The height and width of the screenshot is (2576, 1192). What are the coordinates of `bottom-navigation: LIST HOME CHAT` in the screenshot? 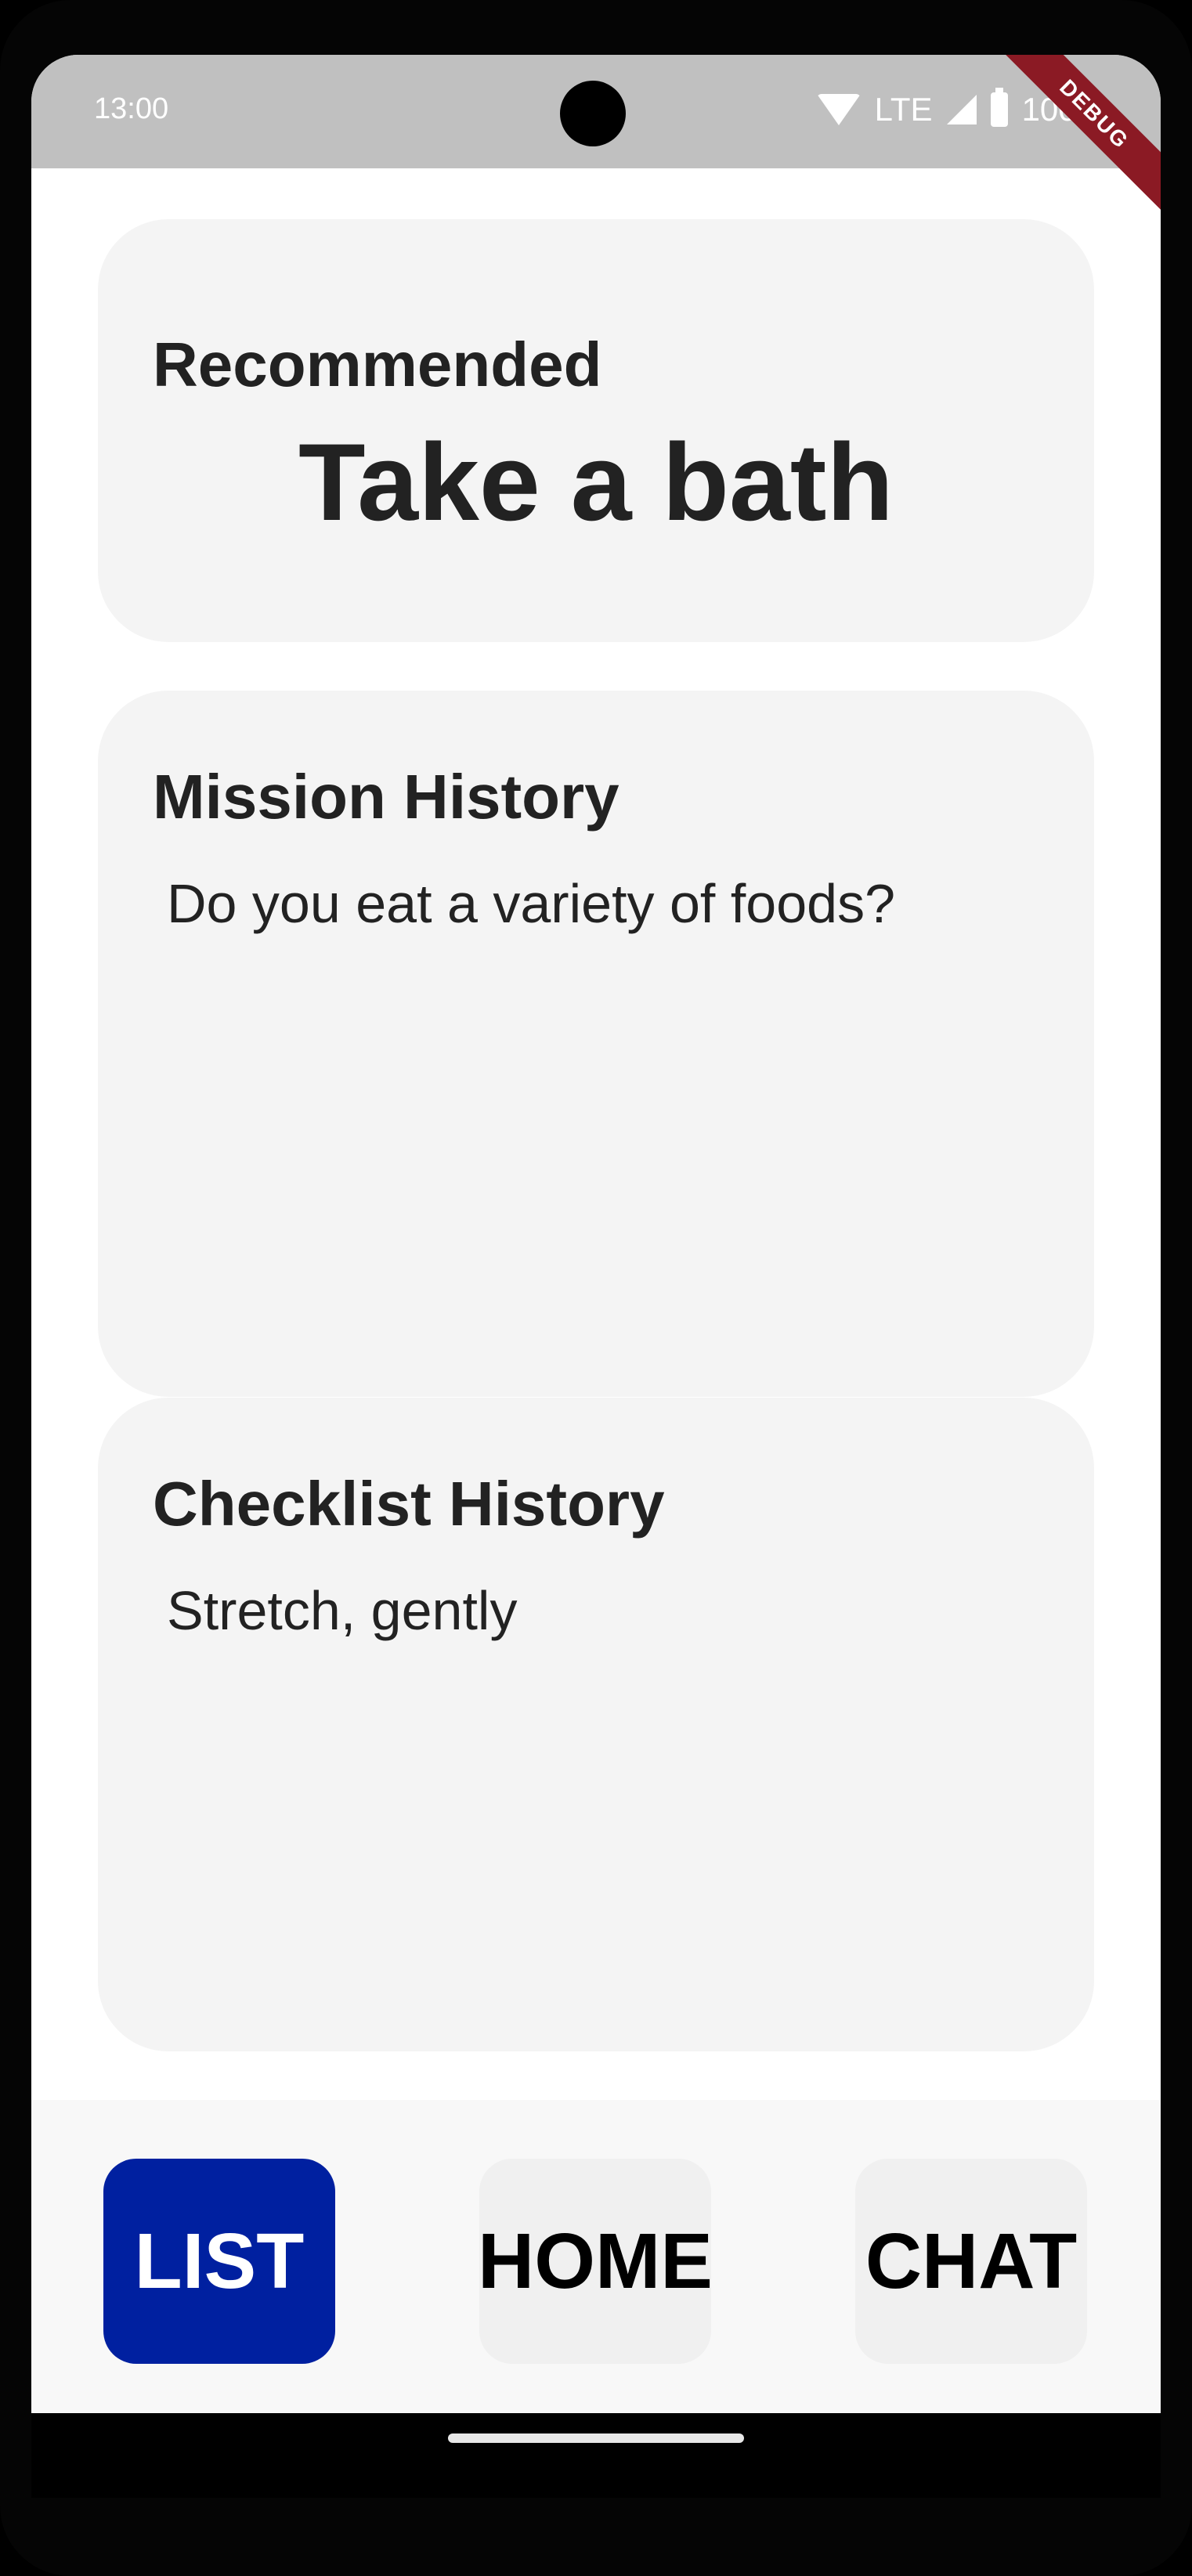 It's located at (596, 2256).